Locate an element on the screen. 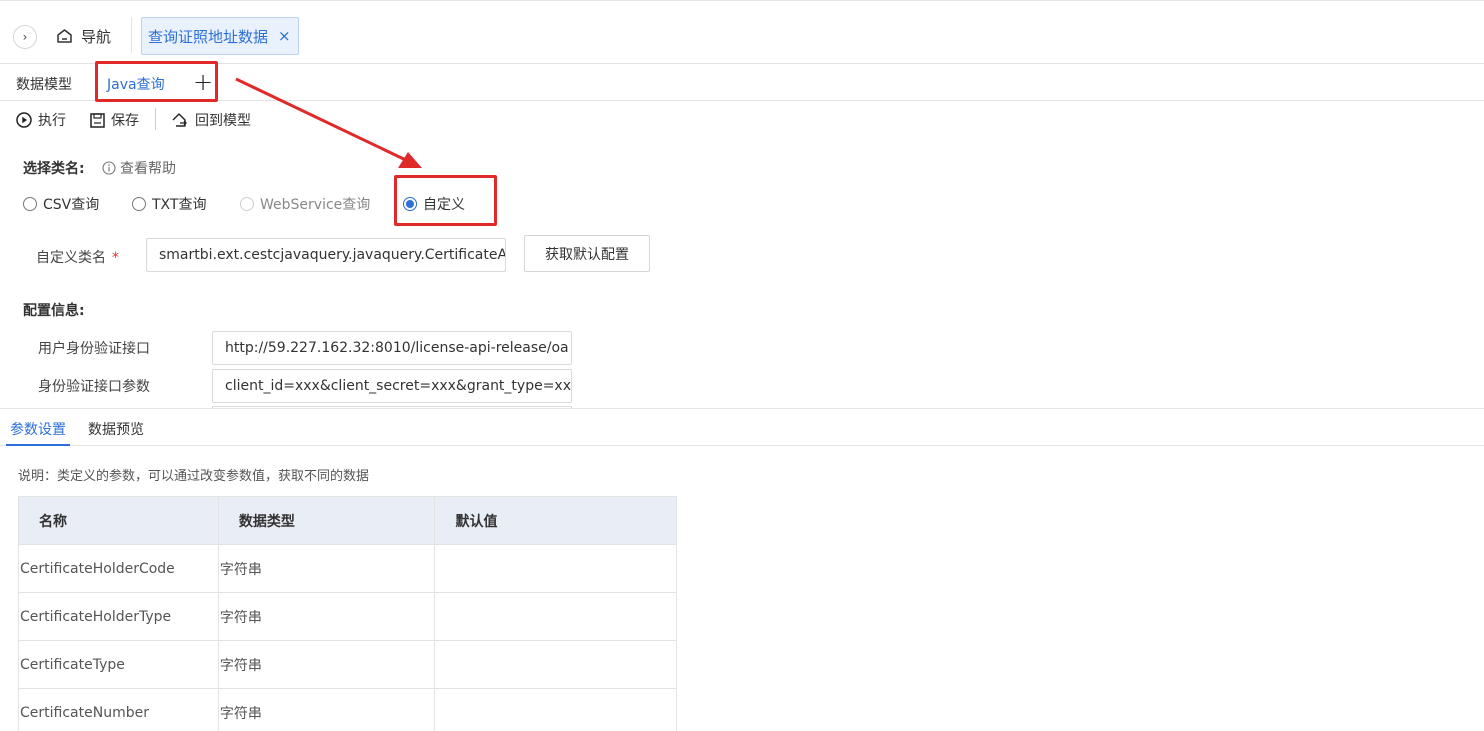  radio-txt: TXT查询 is located at coordinates (169, 204).